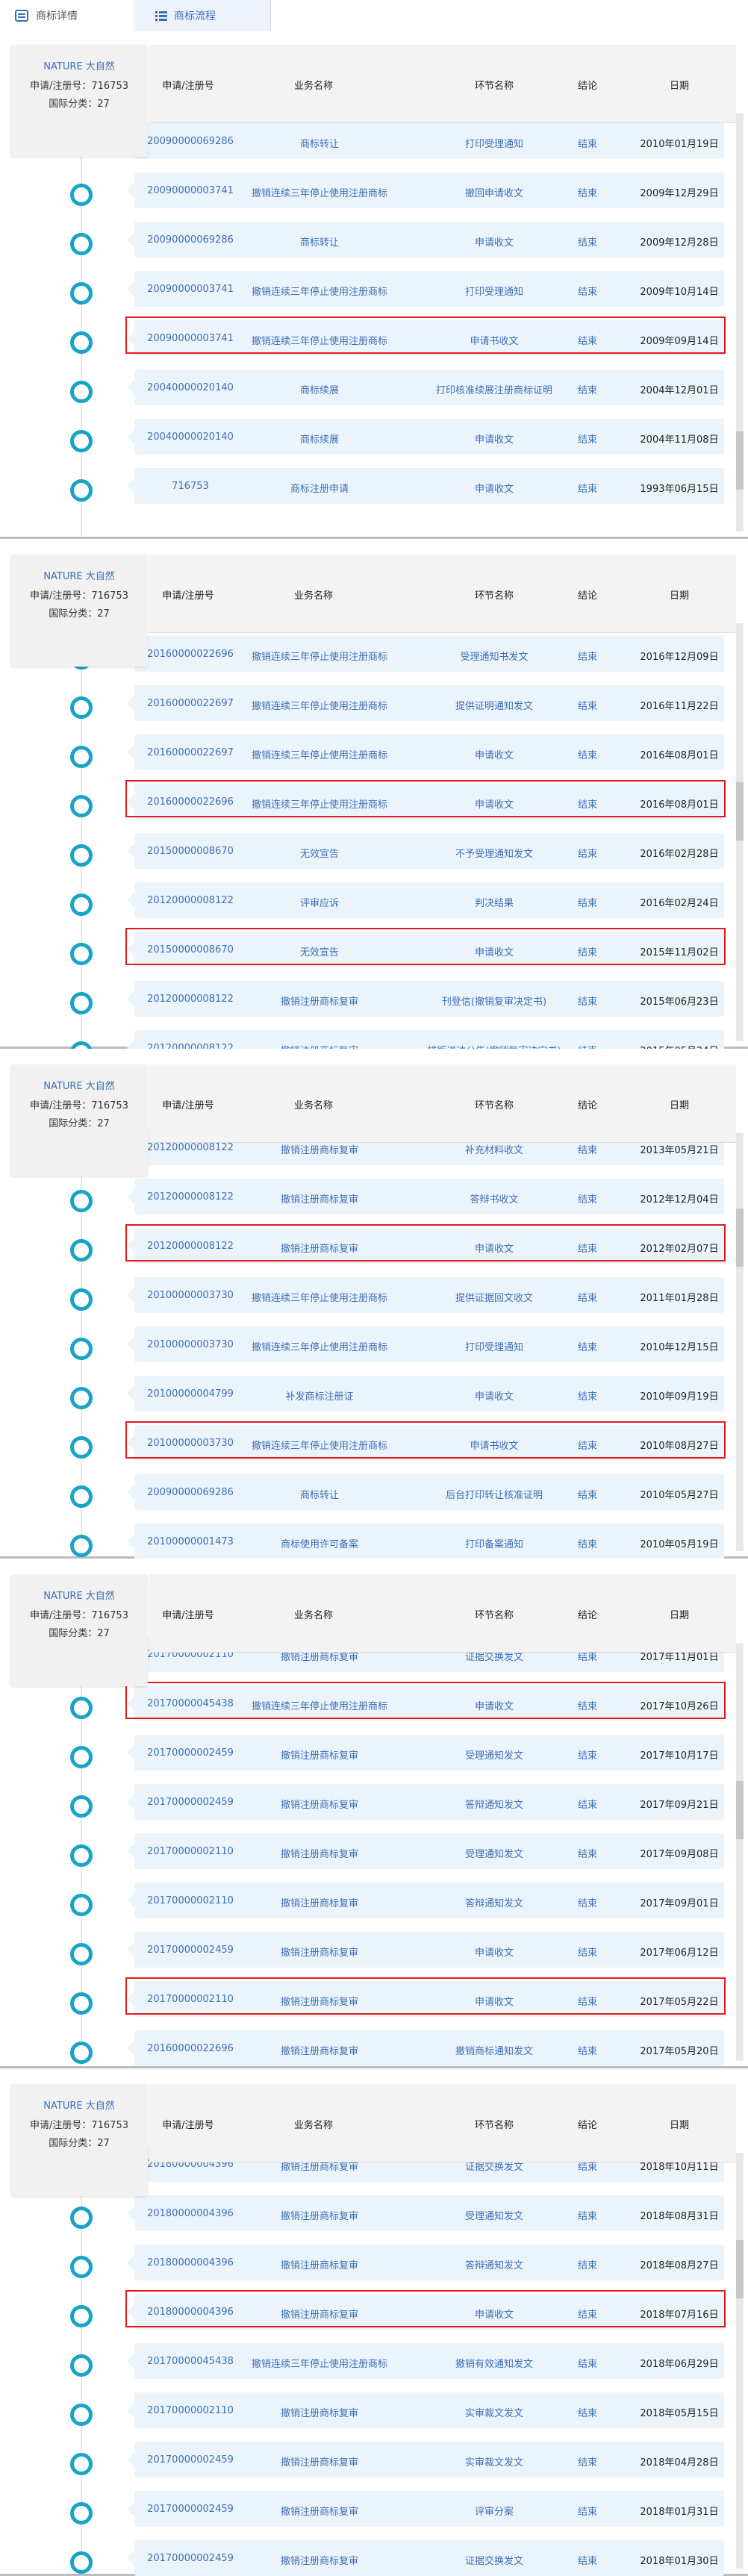 The image size is (748, 2576). What do you see at coordinates (203, 15) in the screenshot?
I see `tab-trademark-process: 商标流程` at bounding box center [203, 15].